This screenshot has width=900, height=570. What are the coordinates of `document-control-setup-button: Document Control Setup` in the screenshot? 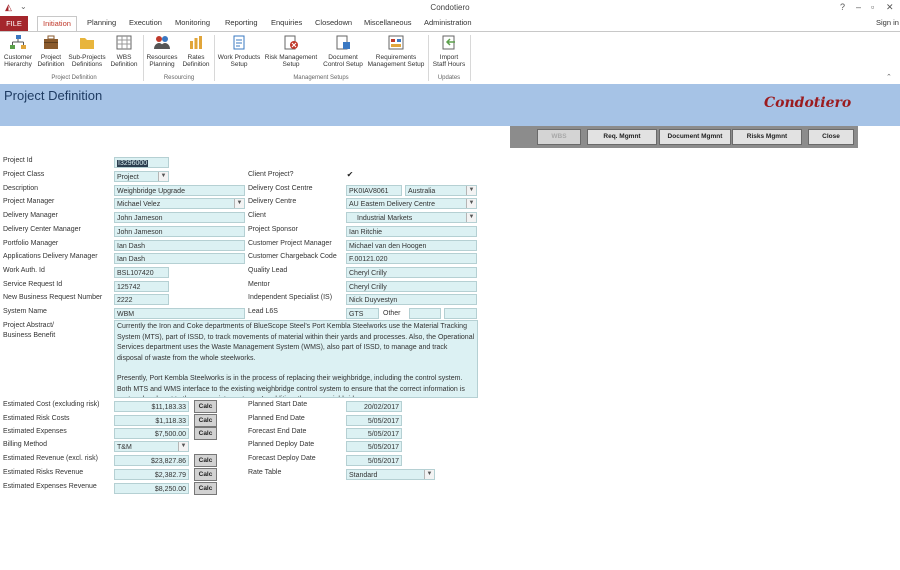 It's located at (343, 51).